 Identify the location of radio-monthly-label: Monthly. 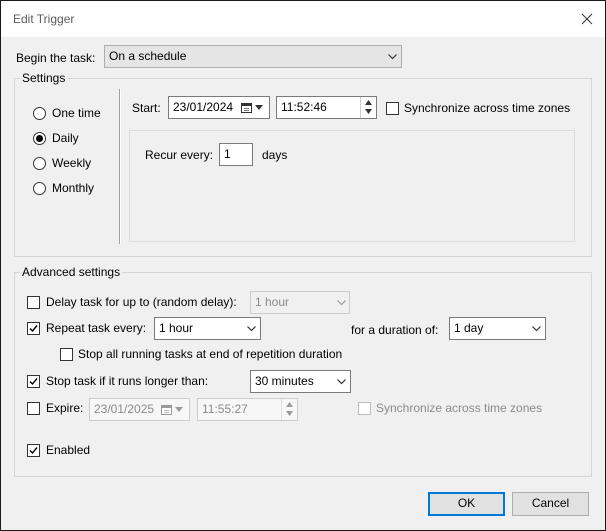
(73, 188).